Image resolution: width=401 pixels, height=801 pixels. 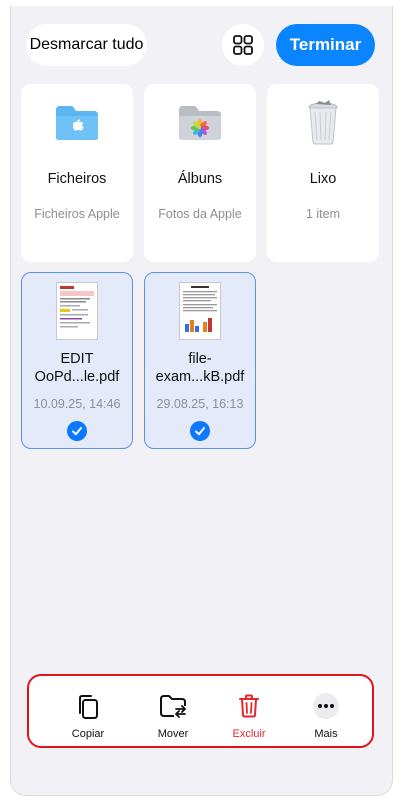 I want to click on trash-bin-icon, so click(x=323, y=122).